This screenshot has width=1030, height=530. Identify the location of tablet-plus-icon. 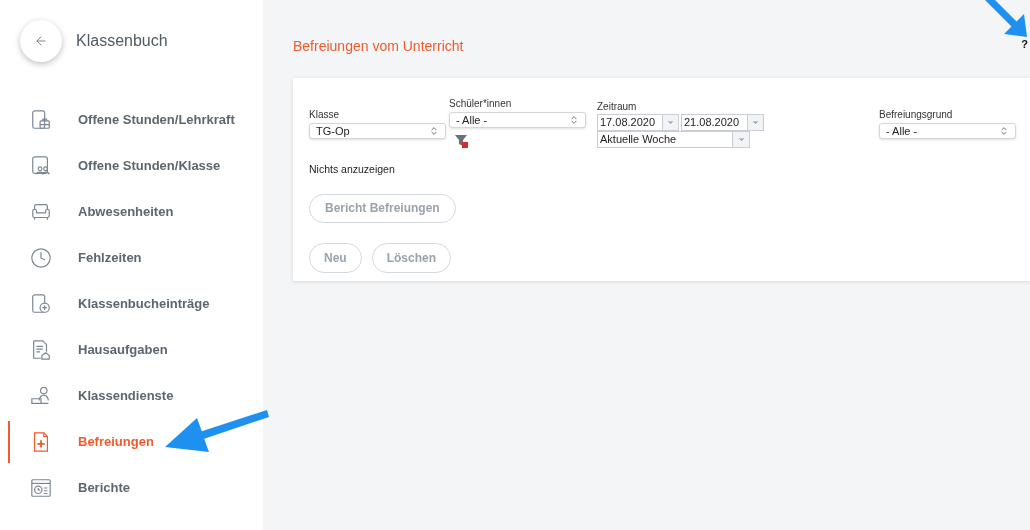
(41, 304).